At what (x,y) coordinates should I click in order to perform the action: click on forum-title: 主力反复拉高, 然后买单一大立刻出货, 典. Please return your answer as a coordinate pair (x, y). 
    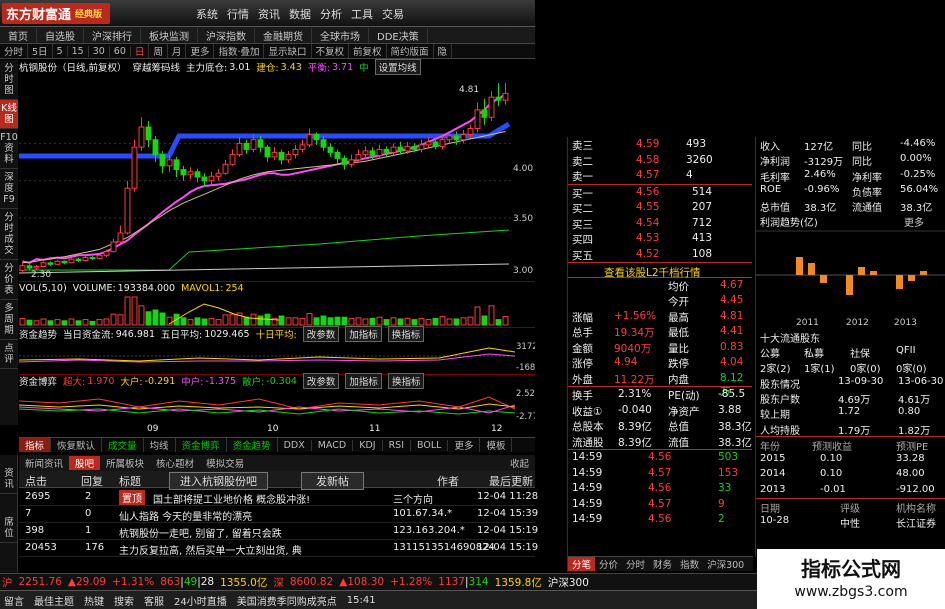
    Looking at the image, I should click on (210, 549).